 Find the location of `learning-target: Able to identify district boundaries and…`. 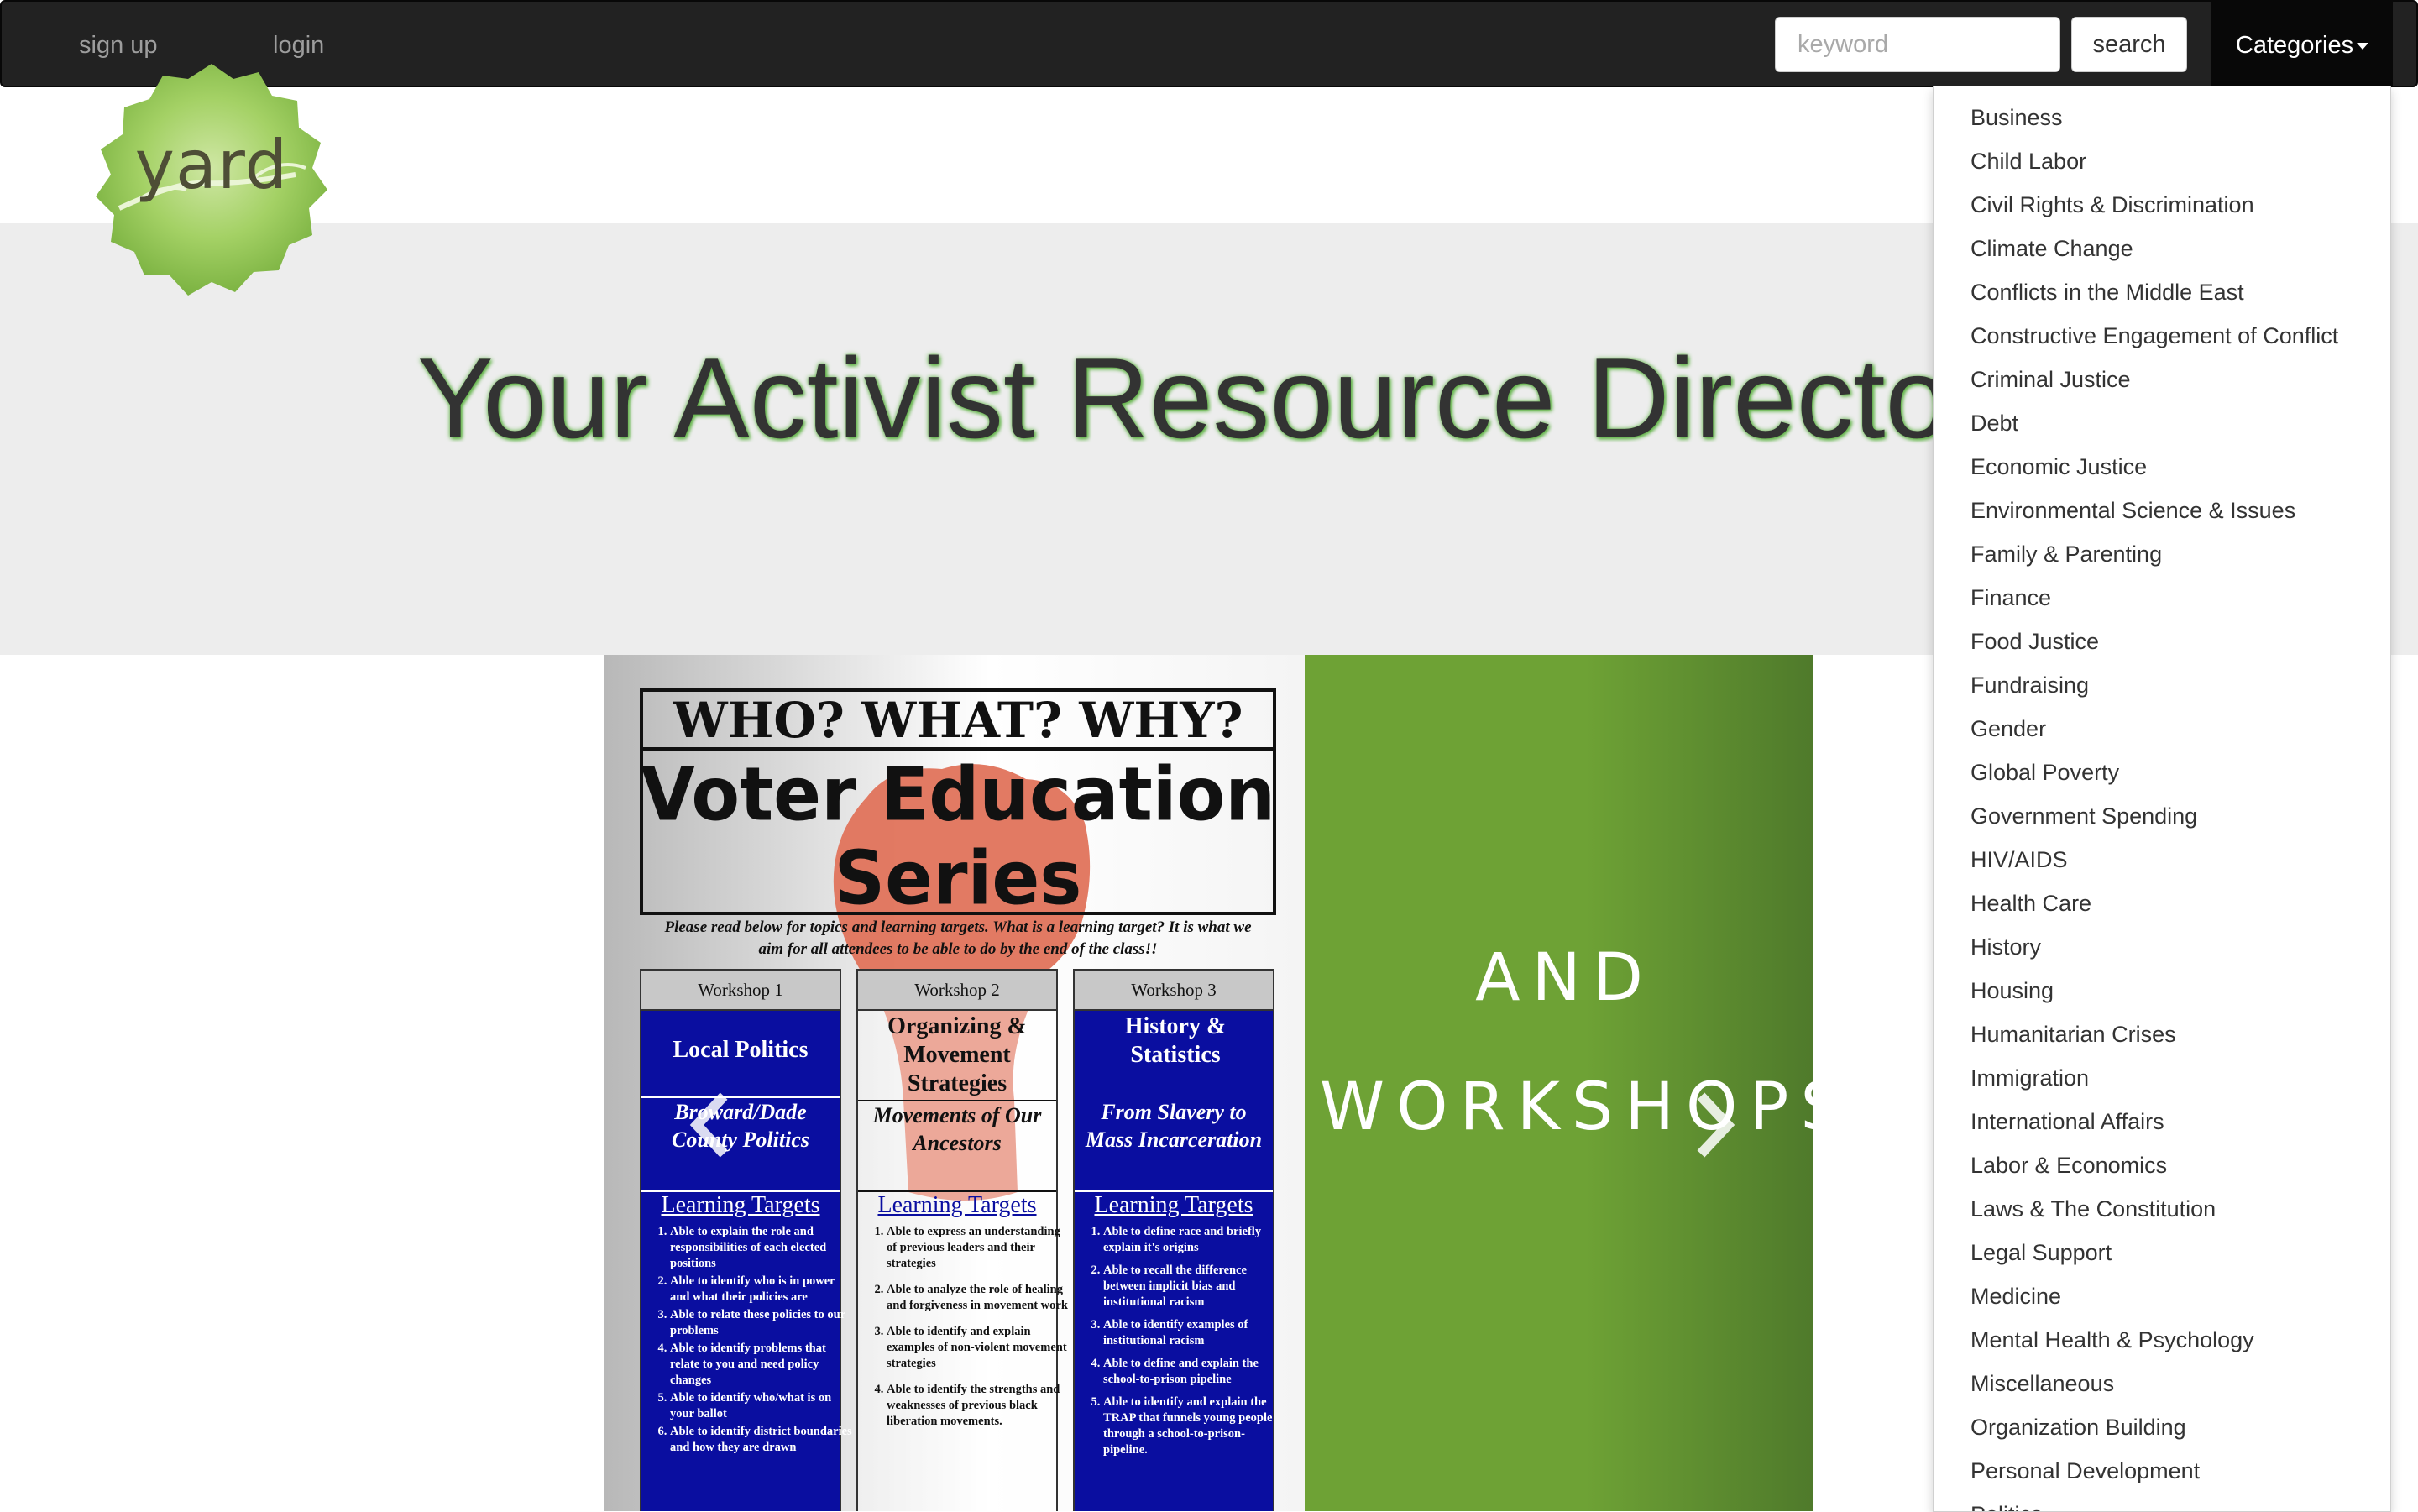

learning-target: Able to identify district boundaries and… is located at coordinates (761, 1440).